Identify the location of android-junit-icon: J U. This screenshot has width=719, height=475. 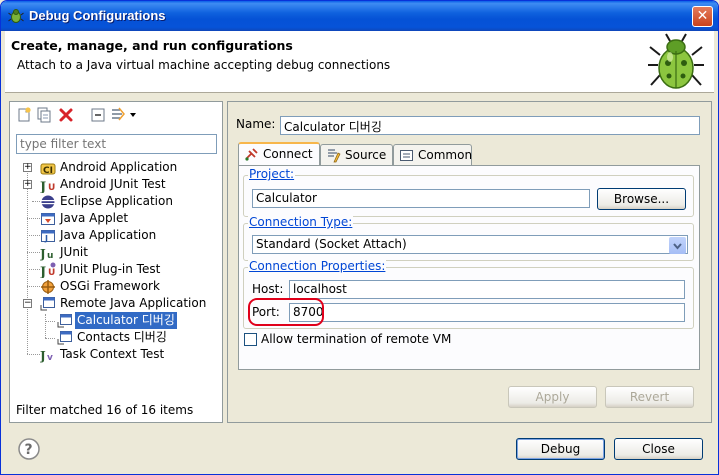
(47, 186).